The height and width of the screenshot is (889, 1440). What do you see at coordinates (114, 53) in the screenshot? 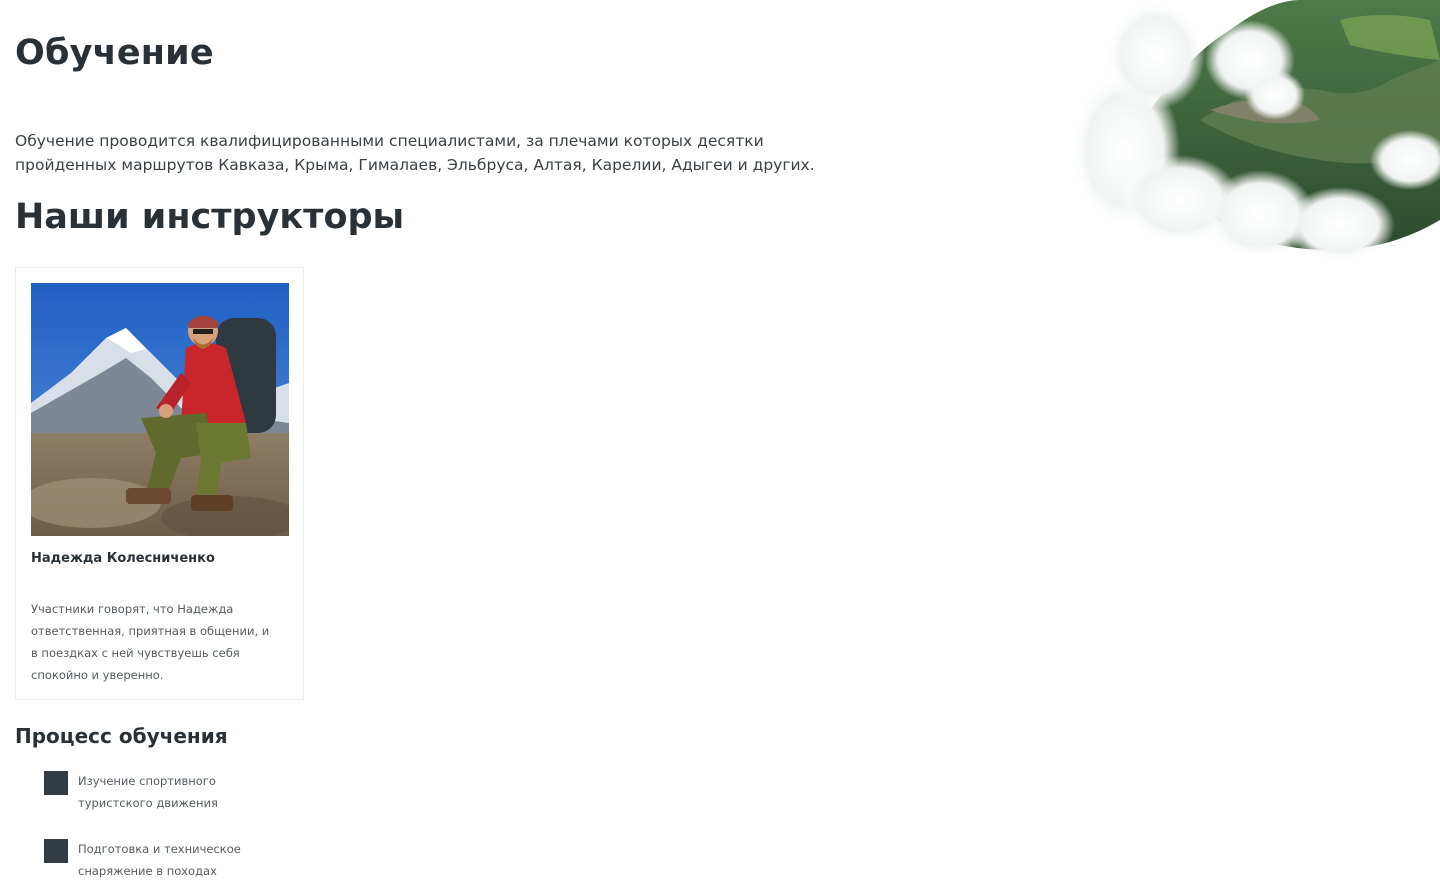
I see `page-title: Обучение` at bounding box center [114, 53].